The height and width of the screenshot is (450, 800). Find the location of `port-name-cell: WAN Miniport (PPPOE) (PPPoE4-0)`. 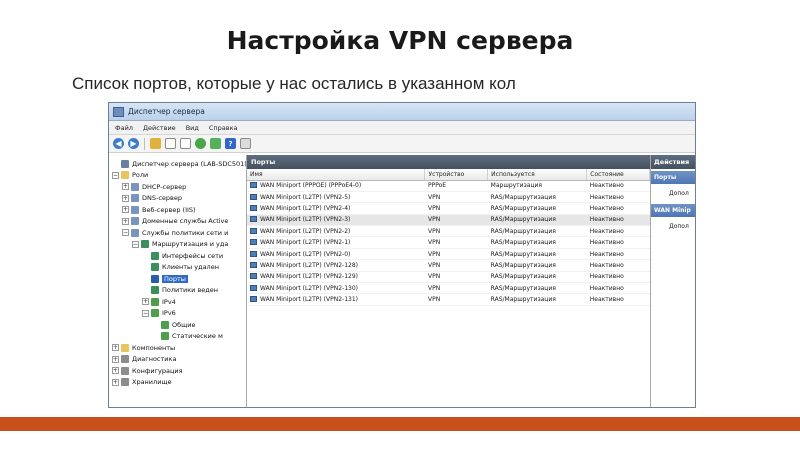

port-name-cell: WAN Miniport (PPPOE) (PPPoE4-0) is located at coordinates (336, 186).